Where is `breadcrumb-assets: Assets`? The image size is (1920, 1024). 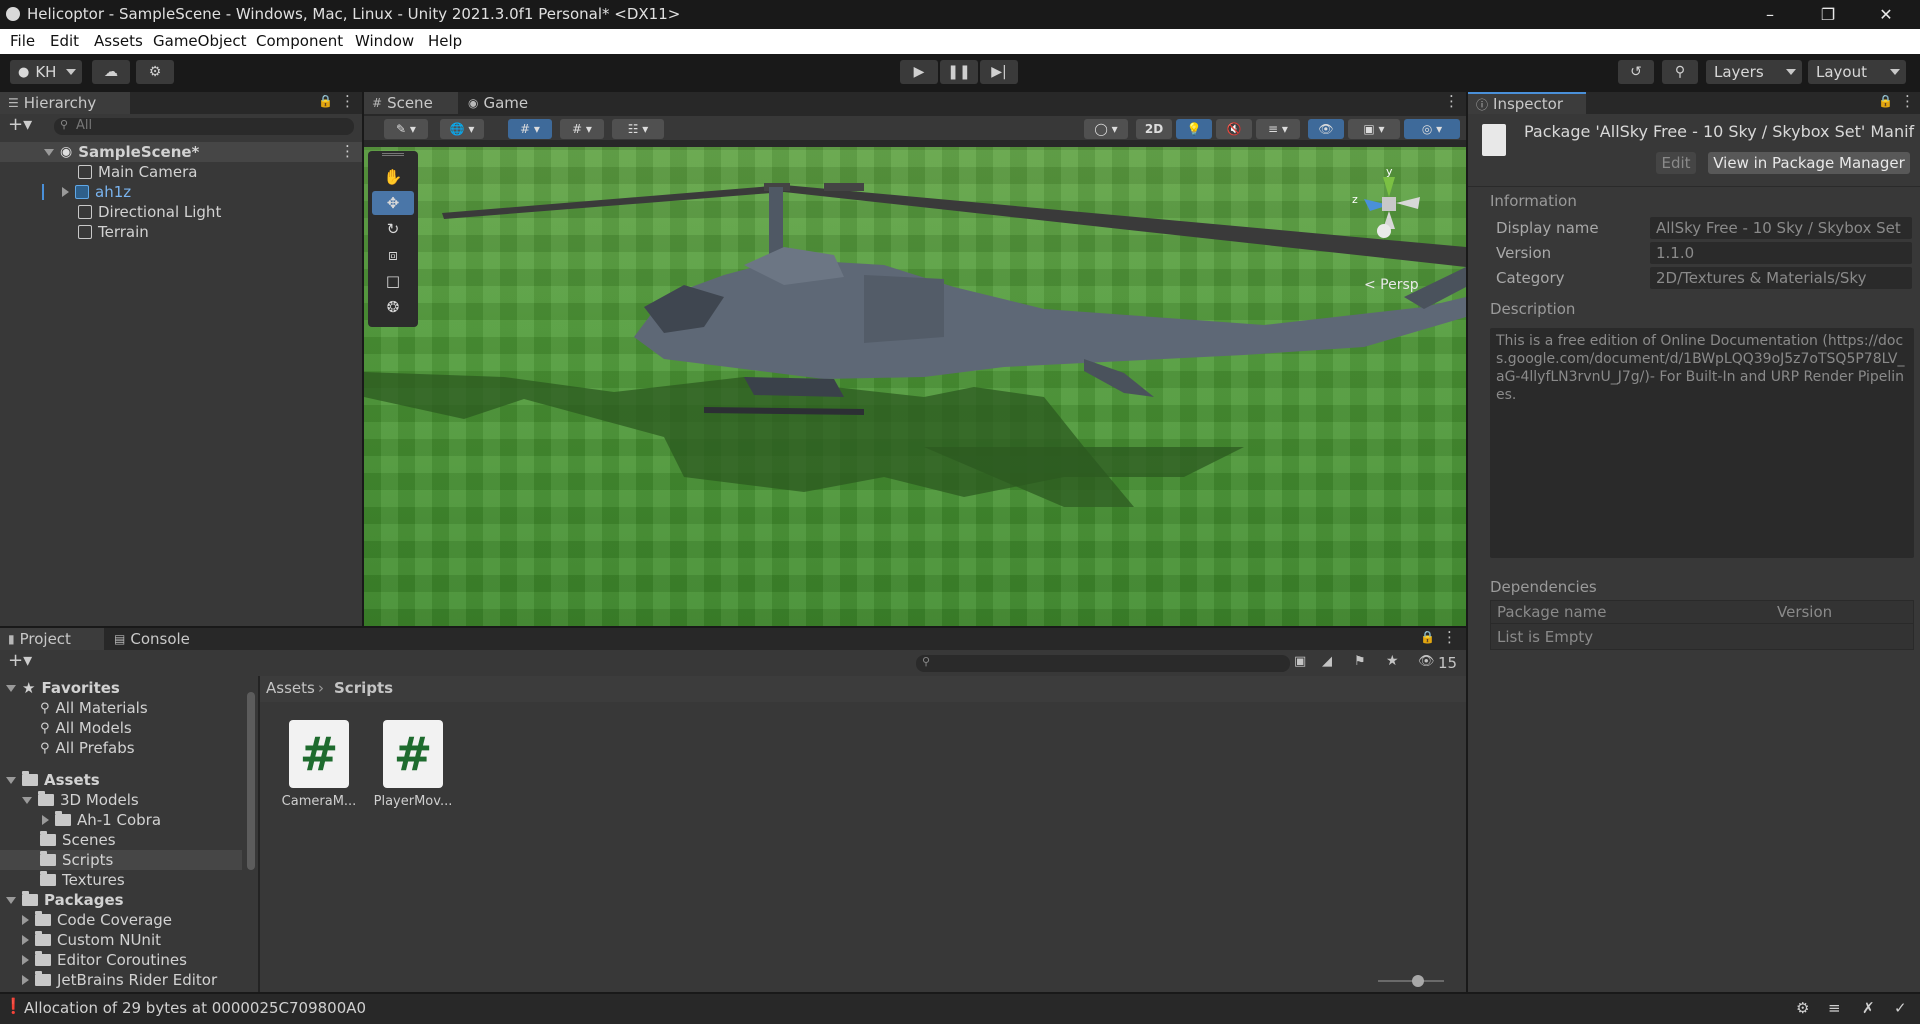
breadcrumb-assets: Assets is located at coordinates (290, 688).